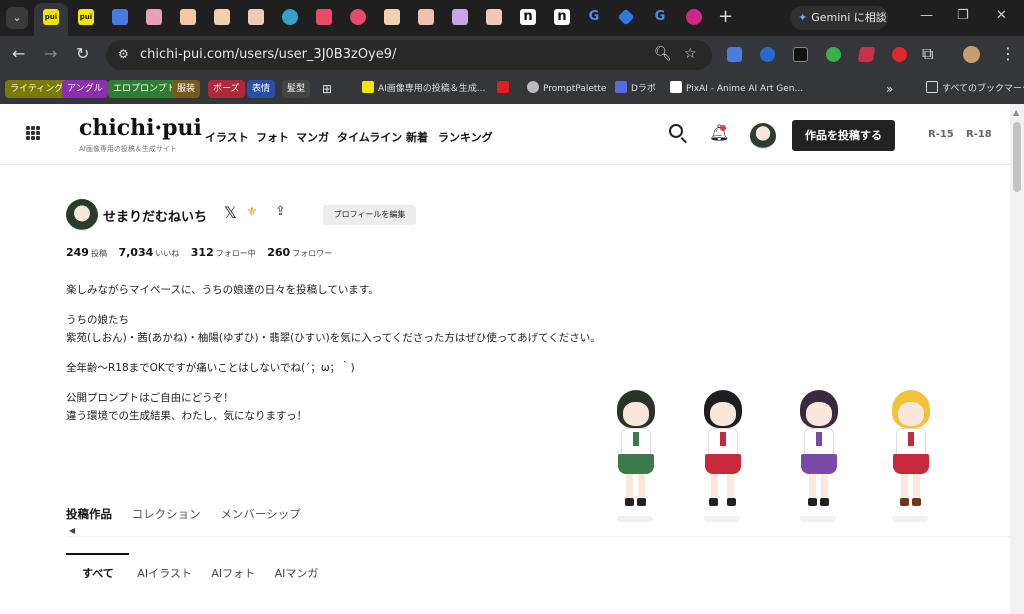 The image size is (1024, 614). Describe the element at coordinates (1016, 112) in the screenshot. I see `scroll-up-arrow-icon: ▲` at that location.